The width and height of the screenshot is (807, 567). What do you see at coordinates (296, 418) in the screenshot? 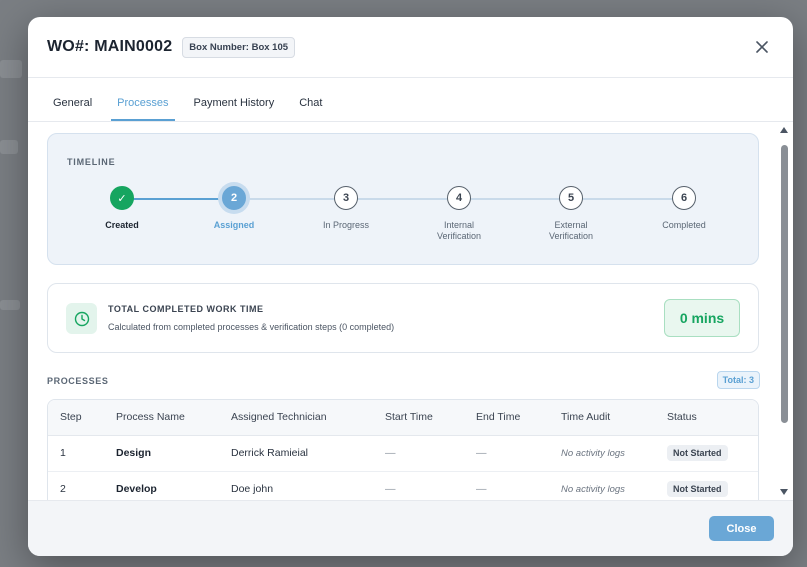
I see `column-header-technician: Assigned Technician` at bounding box center [296, 418].